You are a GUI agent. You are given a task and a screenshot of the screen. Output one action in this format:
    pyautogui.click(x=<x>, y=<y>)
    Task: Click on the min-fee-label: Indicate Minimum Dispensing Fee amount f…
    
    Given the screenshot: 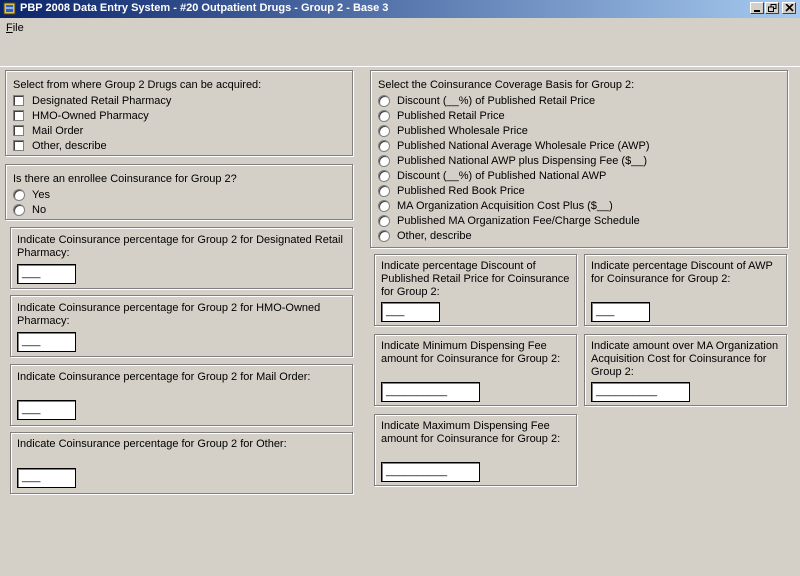 What is the action you would take?
    pyautogui.click(x=471, y=352)
    